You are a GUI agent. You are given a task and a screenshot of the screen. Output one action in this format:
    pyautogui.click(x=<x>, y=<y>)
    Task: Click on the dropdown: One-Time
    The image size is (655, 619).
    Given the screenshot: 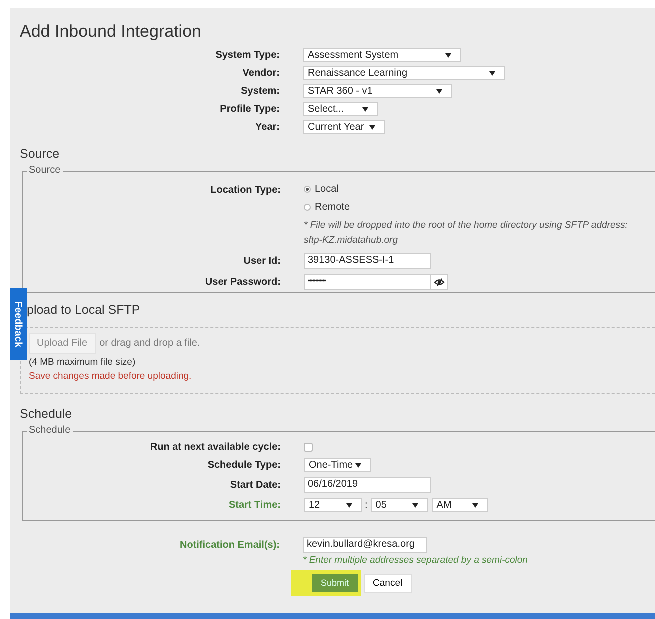 What is the action you would take?
    pyautogui.click(x=337, y=465)
    